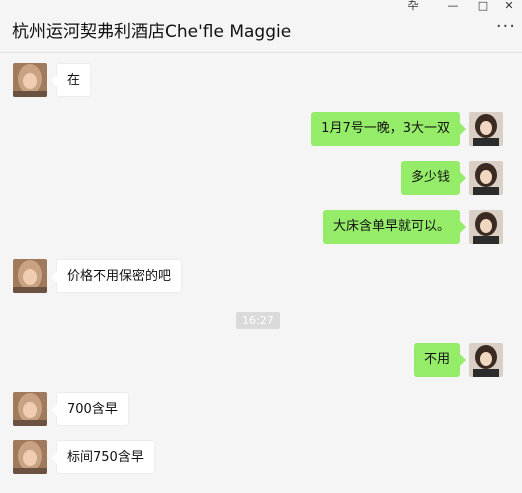  What do you see at coordinates (258, 320) in the screenshot?
I see `timestamp-label: 16:27` at bounding box center [258, 320].